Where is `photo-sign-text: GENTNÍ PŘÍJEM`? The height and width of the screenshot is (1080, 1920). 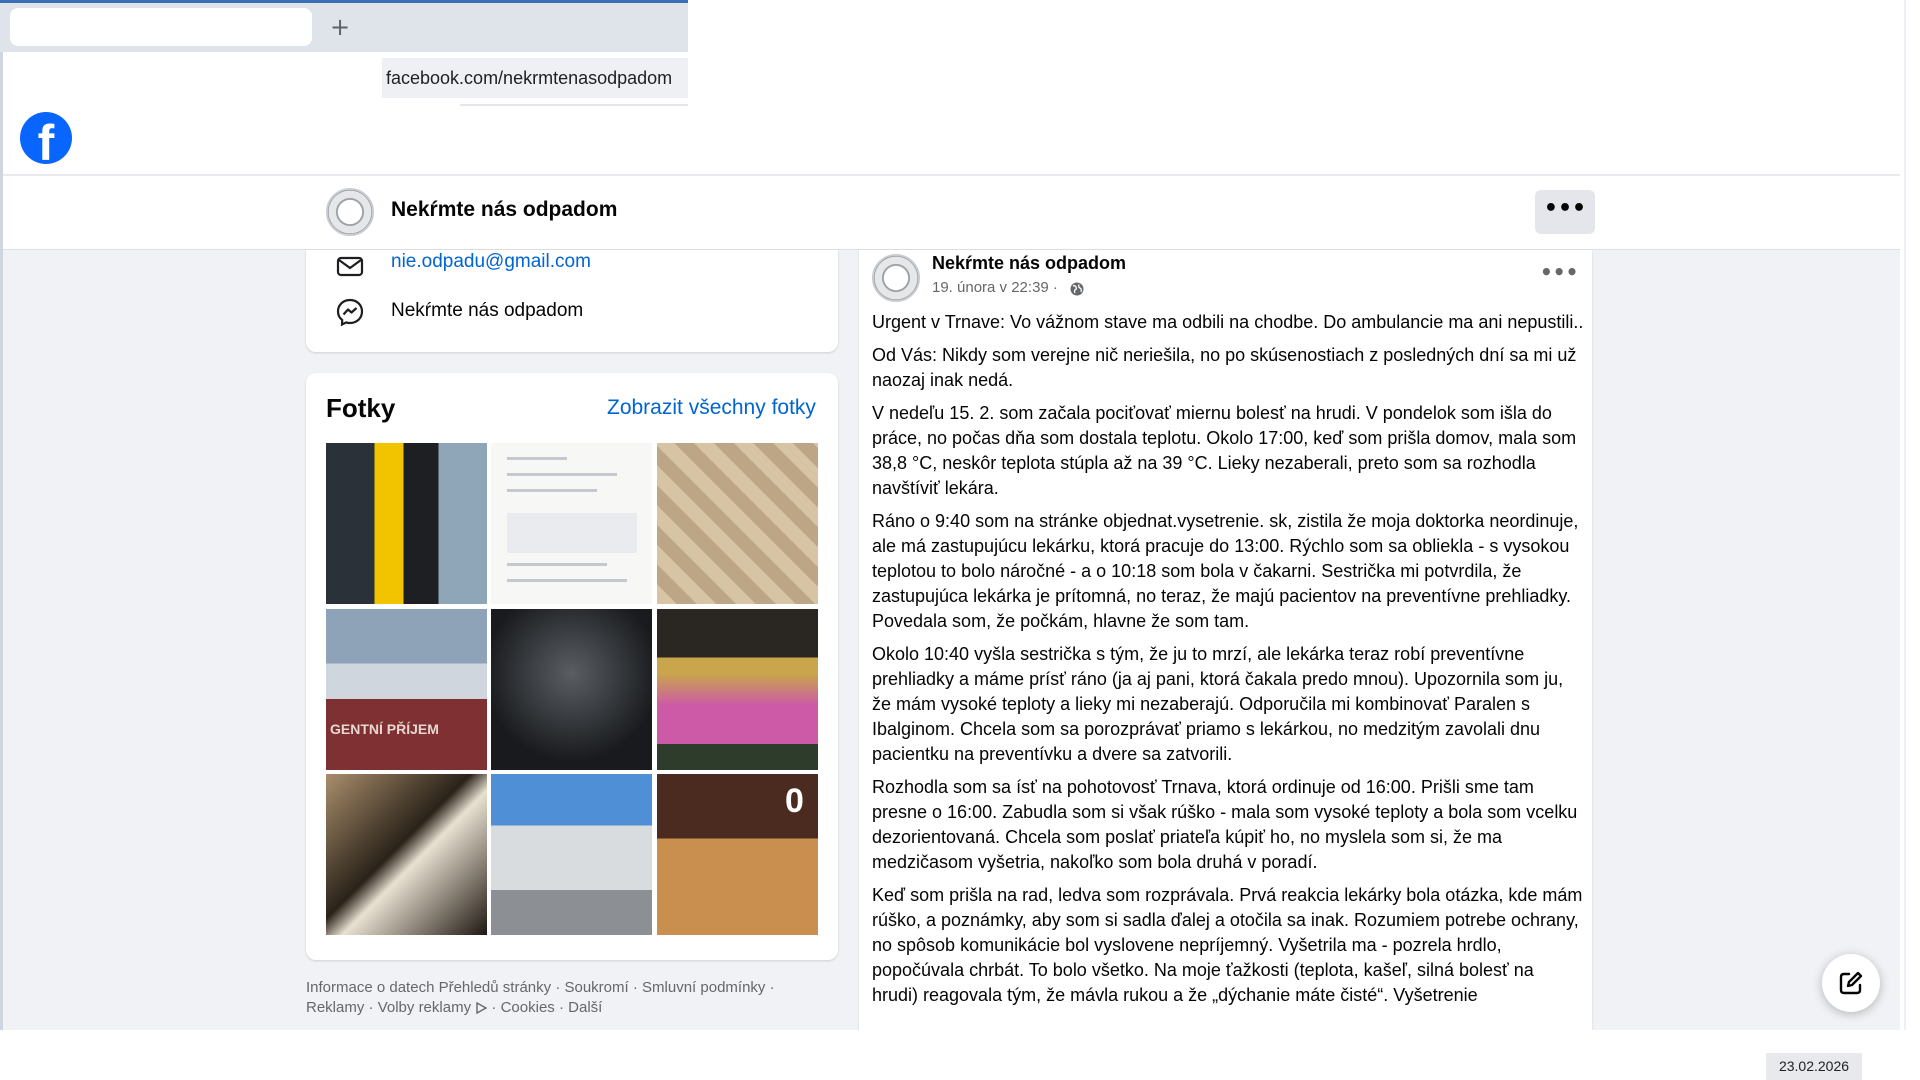 photo-sign-text: GENTNÍ PŘÍJEM is located at coordinates (384, 729).